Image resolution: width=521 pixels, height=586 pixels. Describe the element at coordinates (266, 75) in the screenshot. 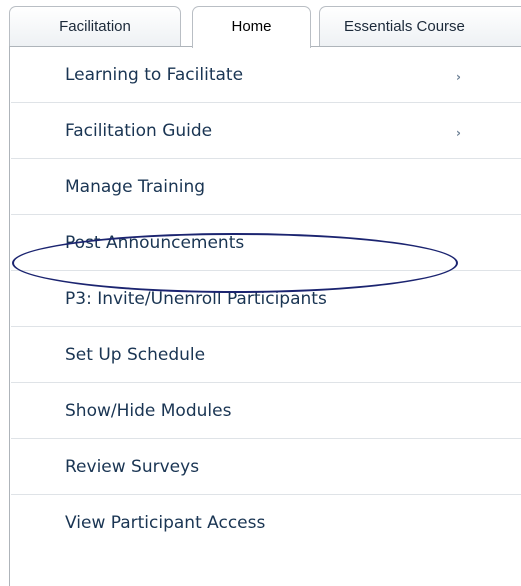

I see `menu-item-learning-to-facilitate: Learning to Facilitate ›` at that location.